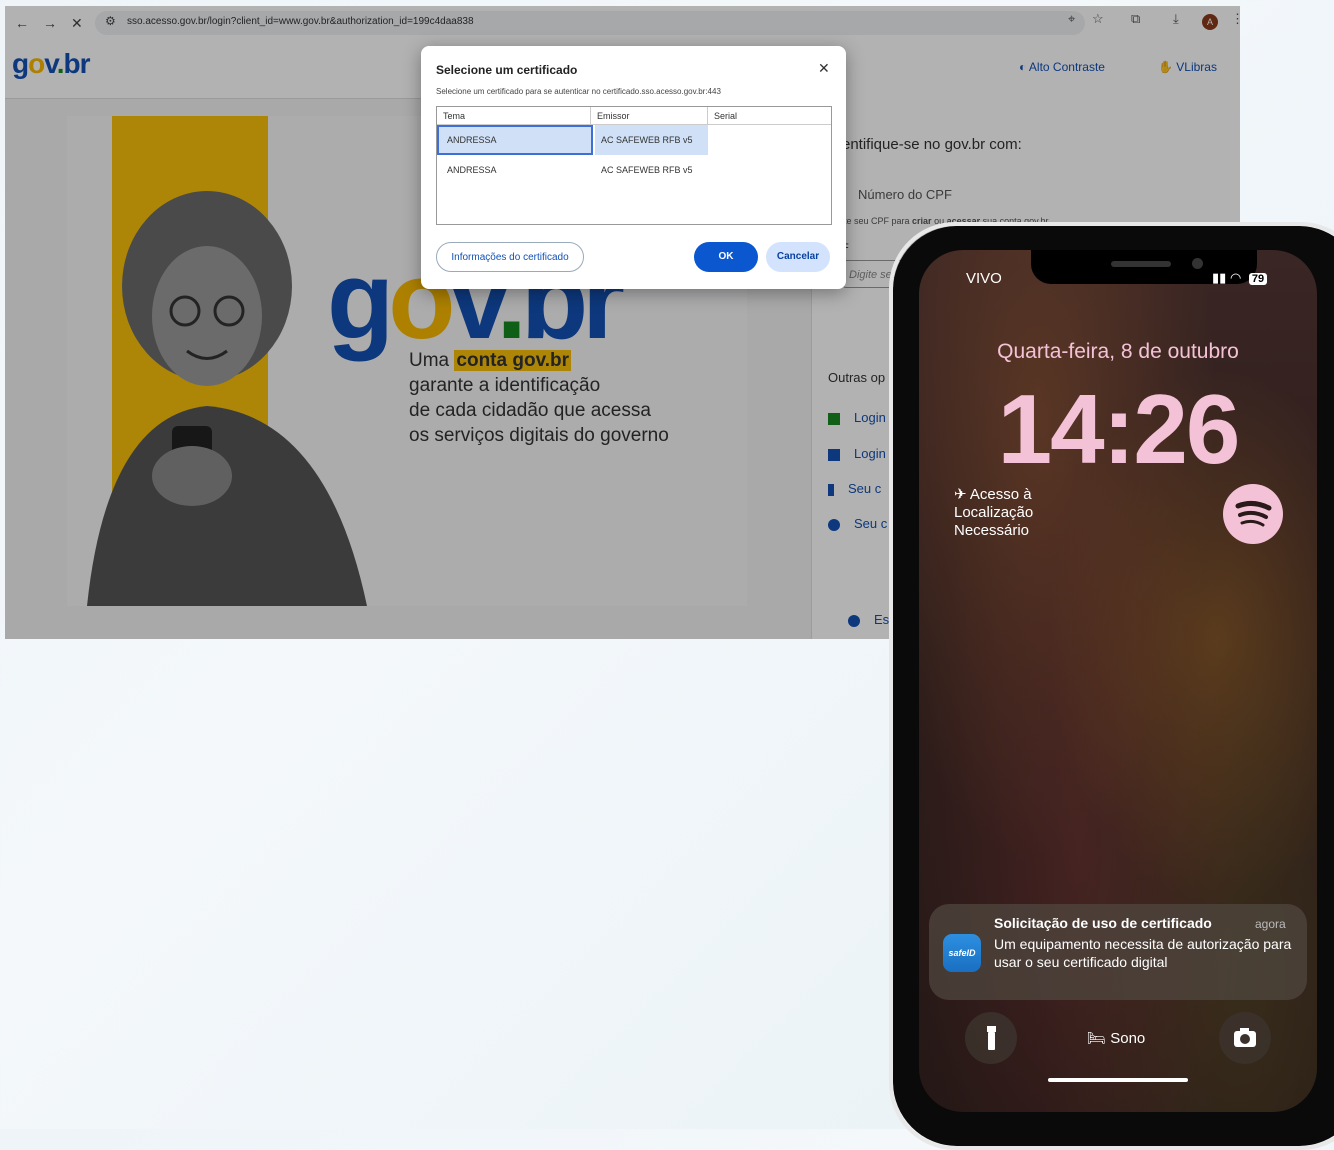  I want to click on lock-date: Quarta-feira, 8 de outubro, so click(1118, 351).